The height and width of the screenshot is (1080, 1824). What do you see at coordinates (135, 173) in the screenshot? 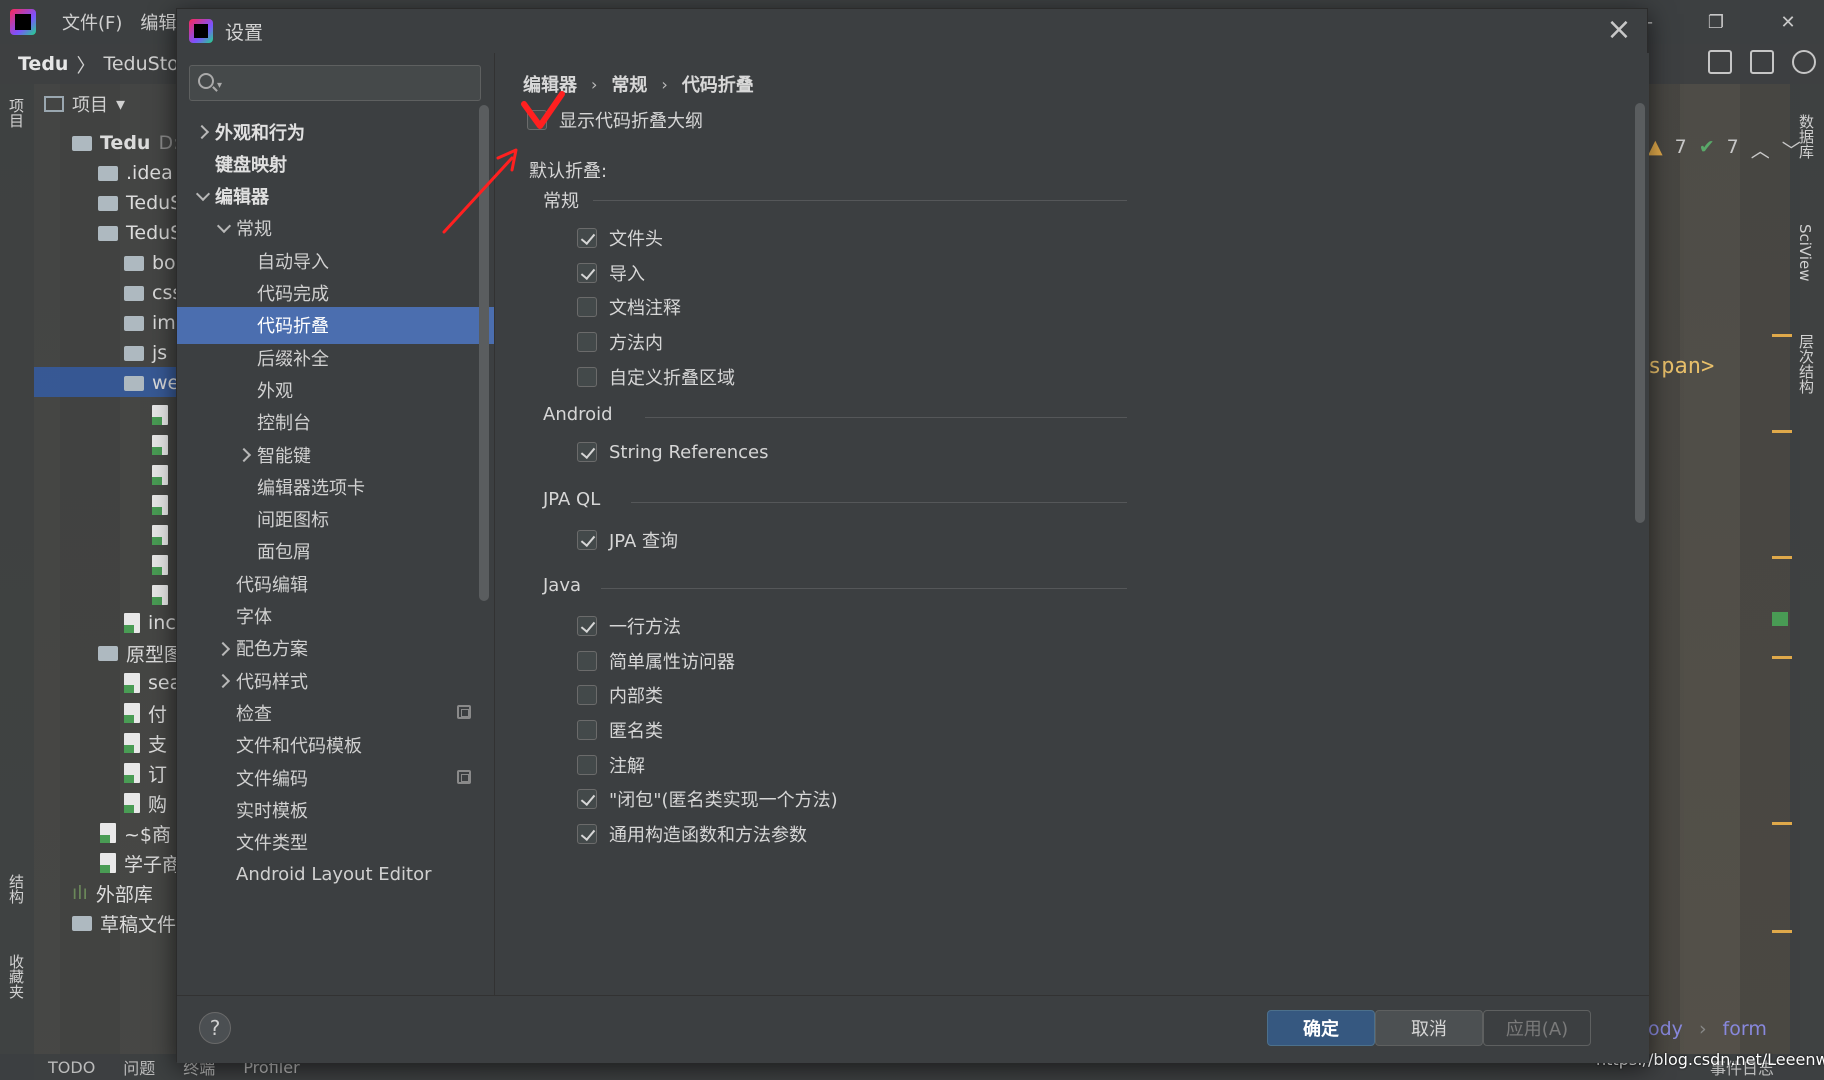
I see `tree-item-idea: .idea` at bounding box center [135, 173].